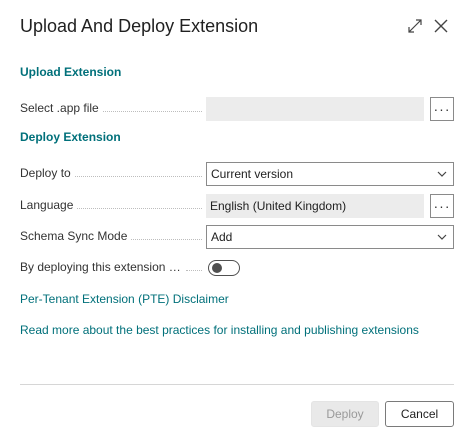 The height and width of the screenshot is (447, 474). I want to click on schema-sync-select: Add, so click(330, 237).